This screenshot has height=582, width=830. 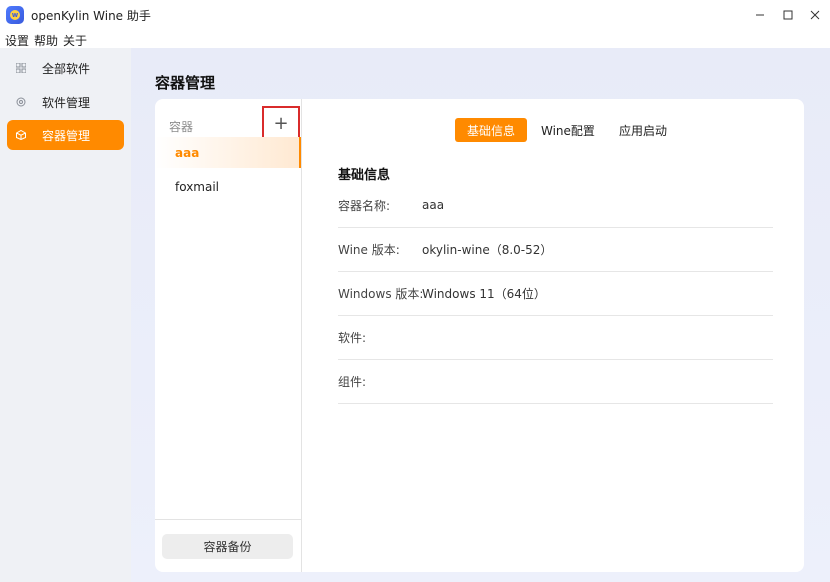 I want to click on maximize-button, so click(x=788, y=15).